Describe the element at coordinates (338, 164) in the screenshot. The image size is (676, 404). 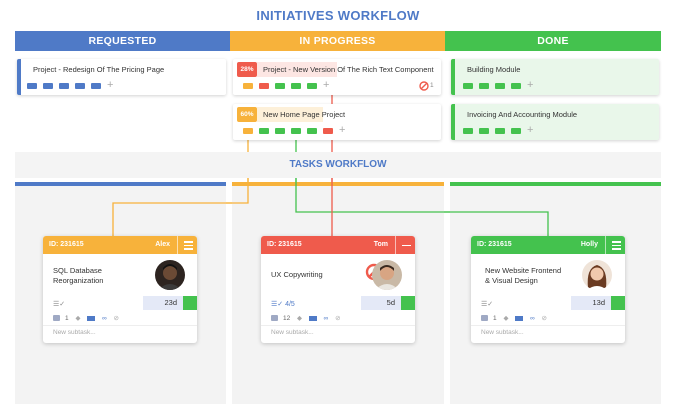
I see `tasks-title: TASKS WORKFLOW` at that location.